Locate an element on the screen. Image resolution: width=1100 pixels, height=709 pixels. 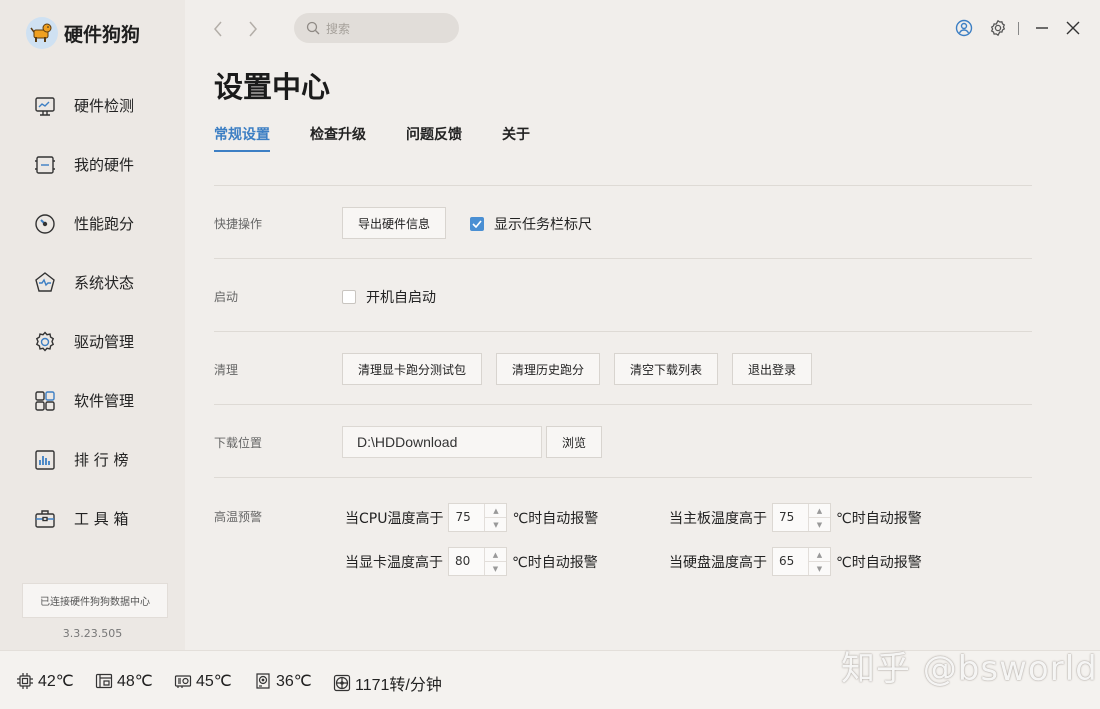
disk-temp-status: 36℃ is located at coordinates (283, 681).